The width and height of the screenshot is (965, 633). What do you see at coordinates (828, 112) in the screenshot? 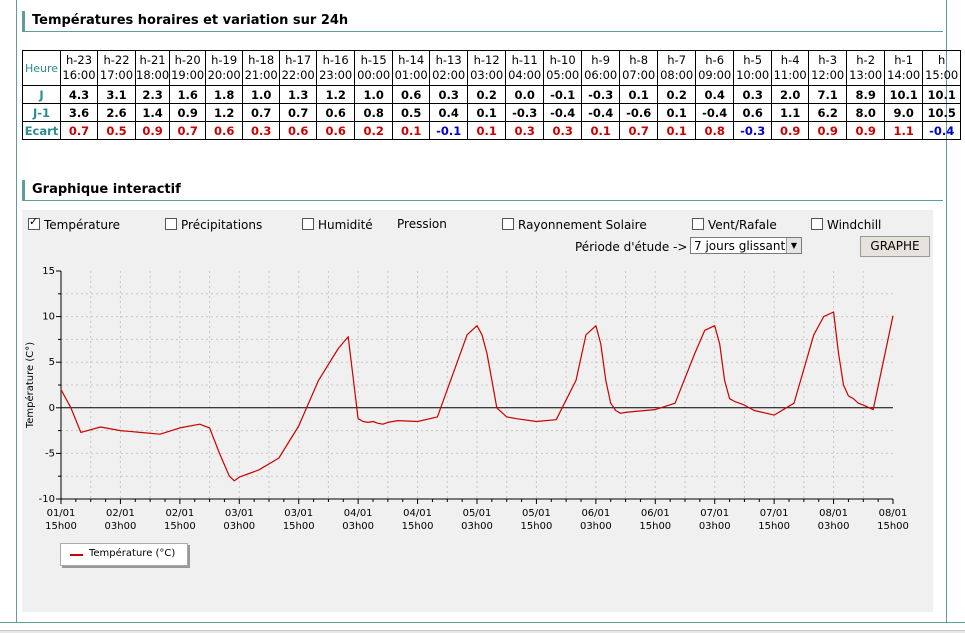
I see `yesterday-value-cell: 6.2` at bounding box center [828, 112].